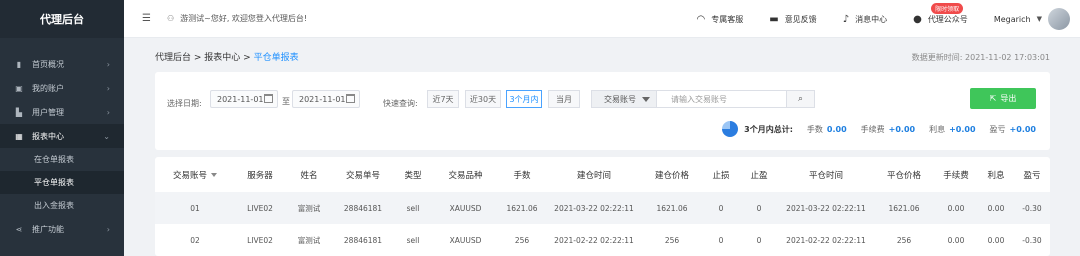 This screenshot has height=256, width=1080. Describe the element at coordinates (826, 240) in the screenshot. I see `table-cell: 2021-02-22 02:22:11` at that location.